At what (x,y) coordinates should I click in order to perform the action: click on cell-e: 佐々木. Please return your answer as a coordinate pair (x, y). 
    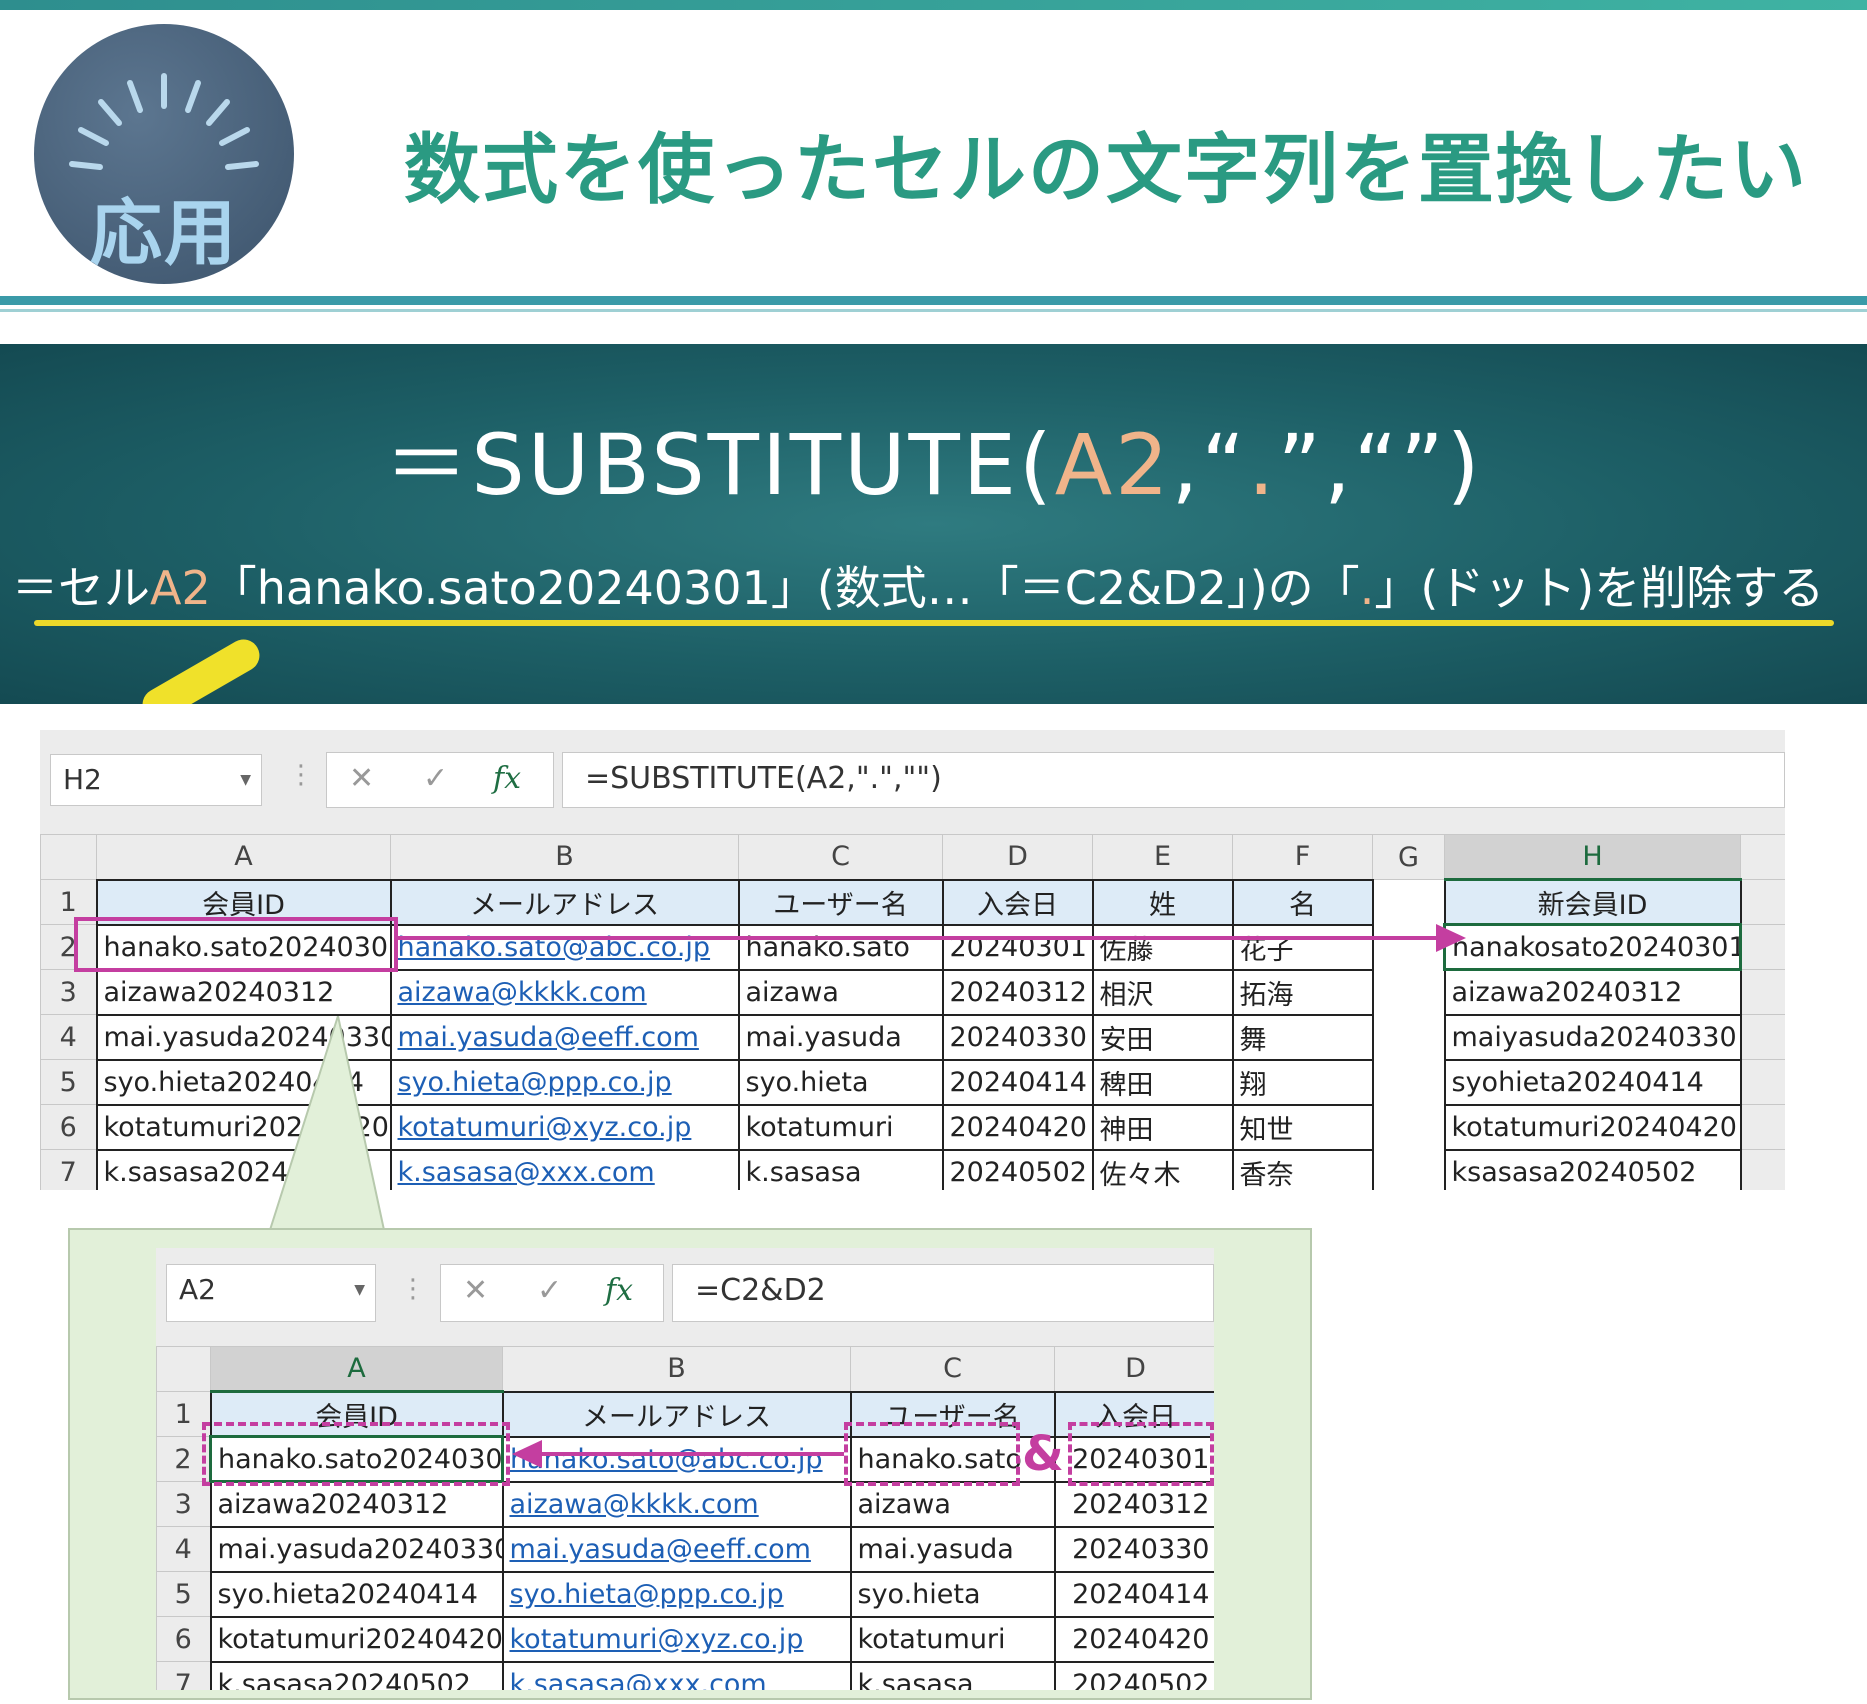
    Looking at the image, I should click on (1162, 1169).